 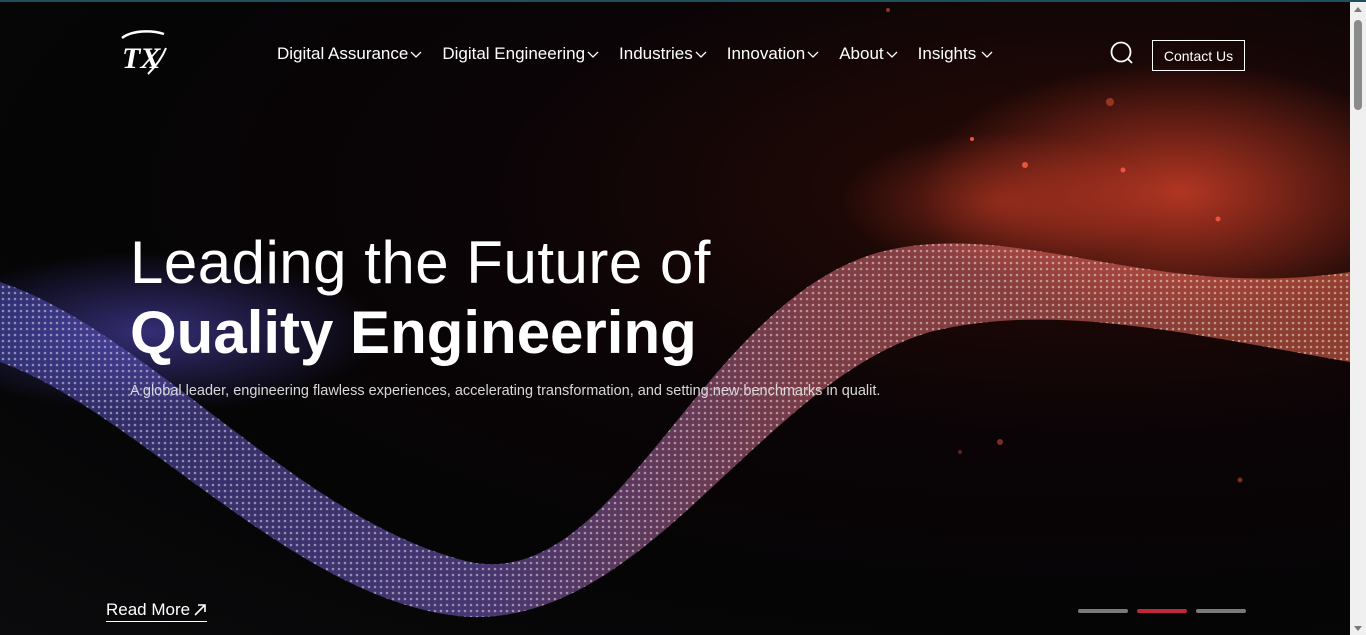 I want to click on hero-heading-line1: Leading the Future of, so click(x=420, y=262).